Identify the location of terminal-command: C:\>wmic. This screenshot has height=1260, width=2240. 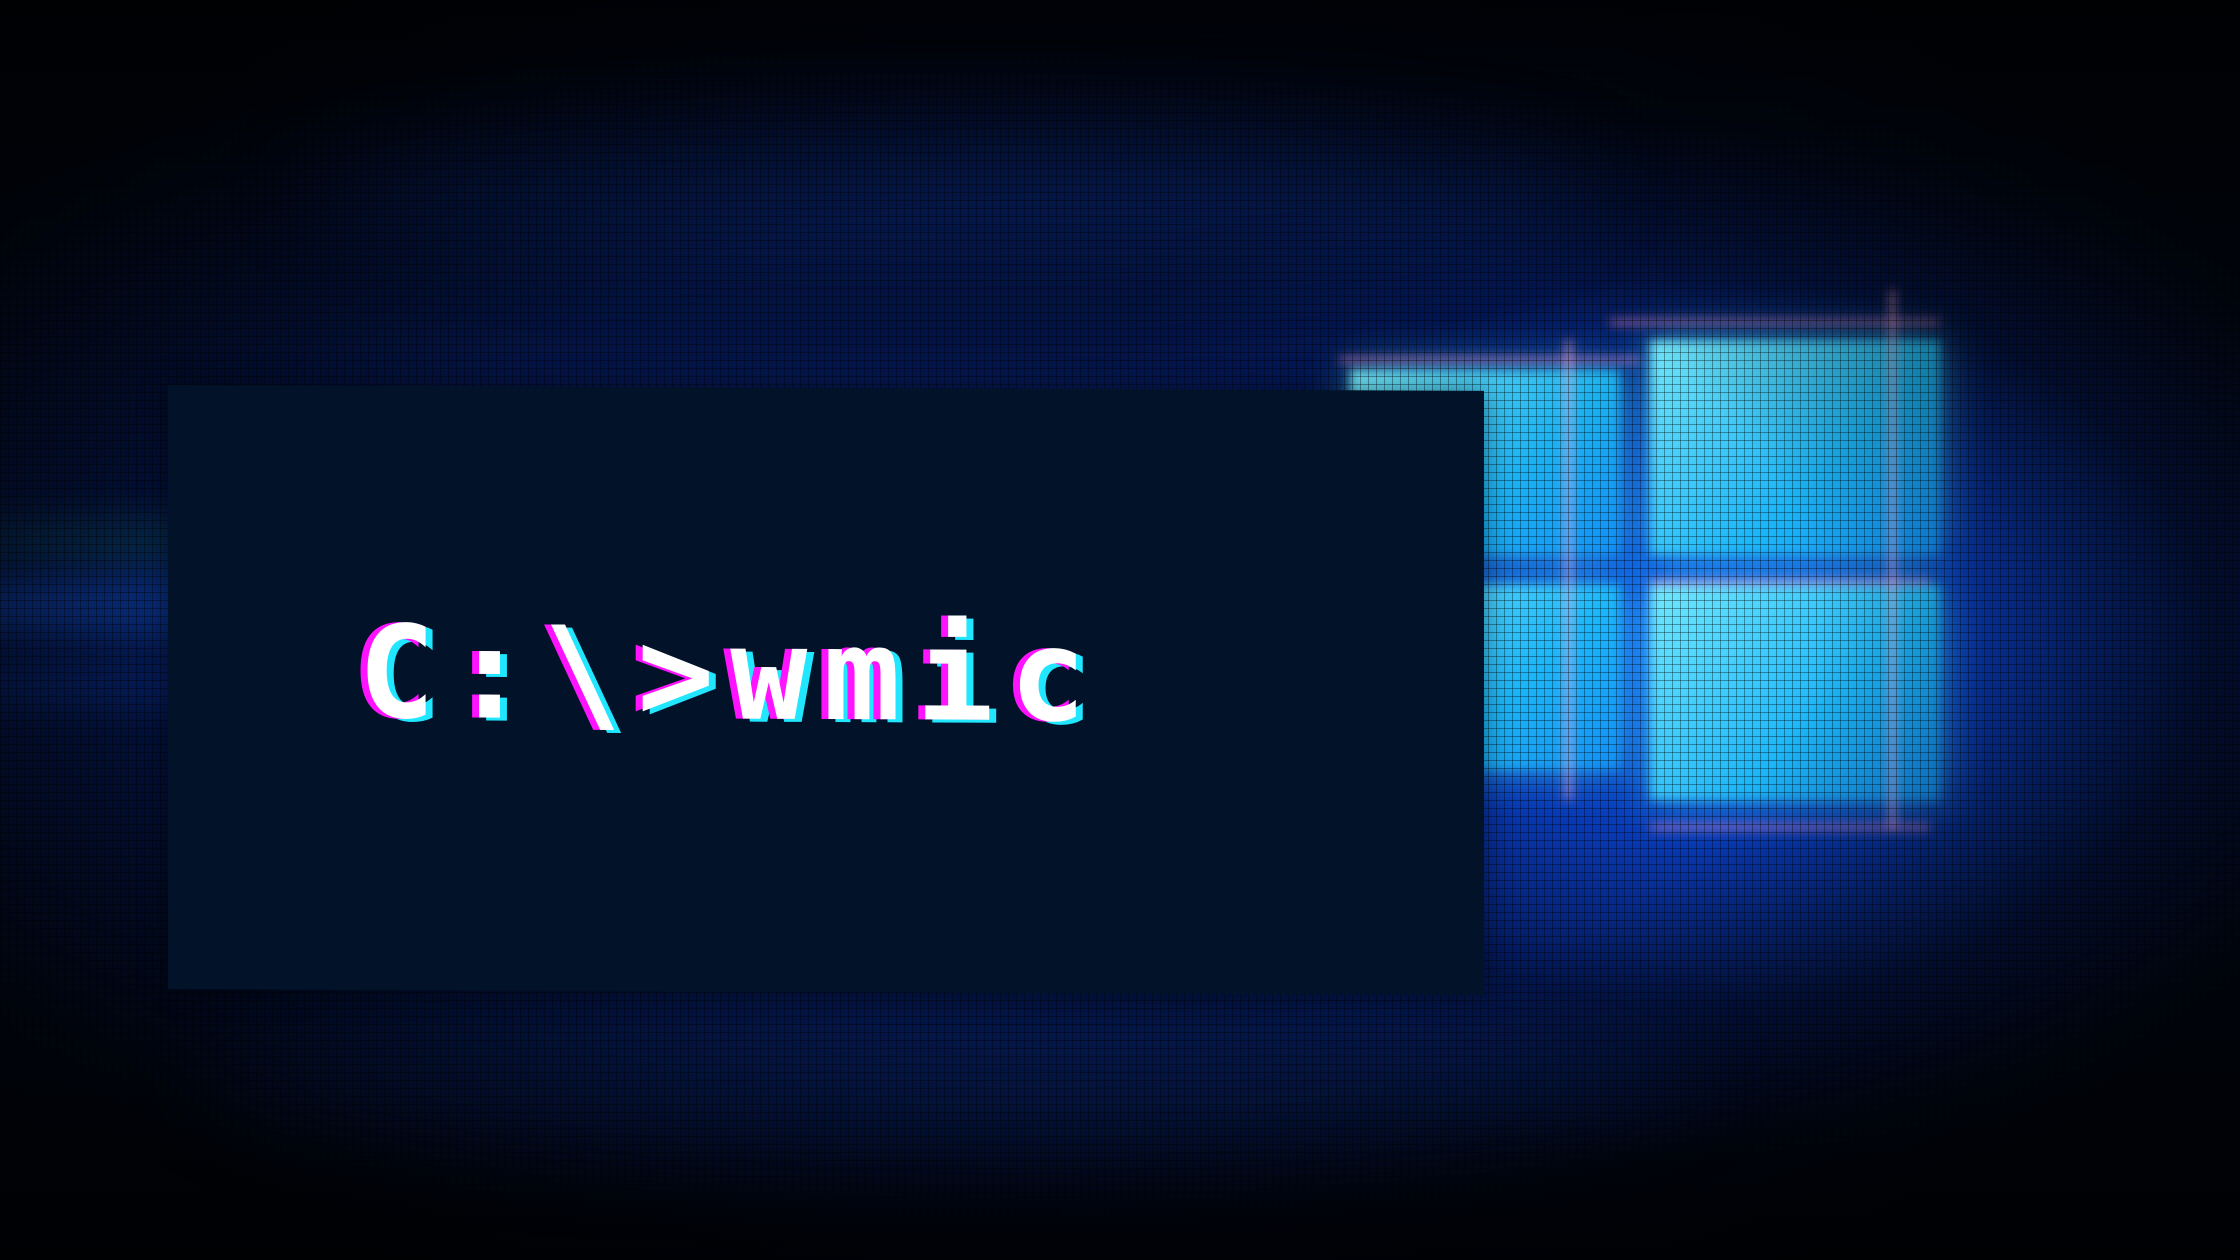
(730, 675).